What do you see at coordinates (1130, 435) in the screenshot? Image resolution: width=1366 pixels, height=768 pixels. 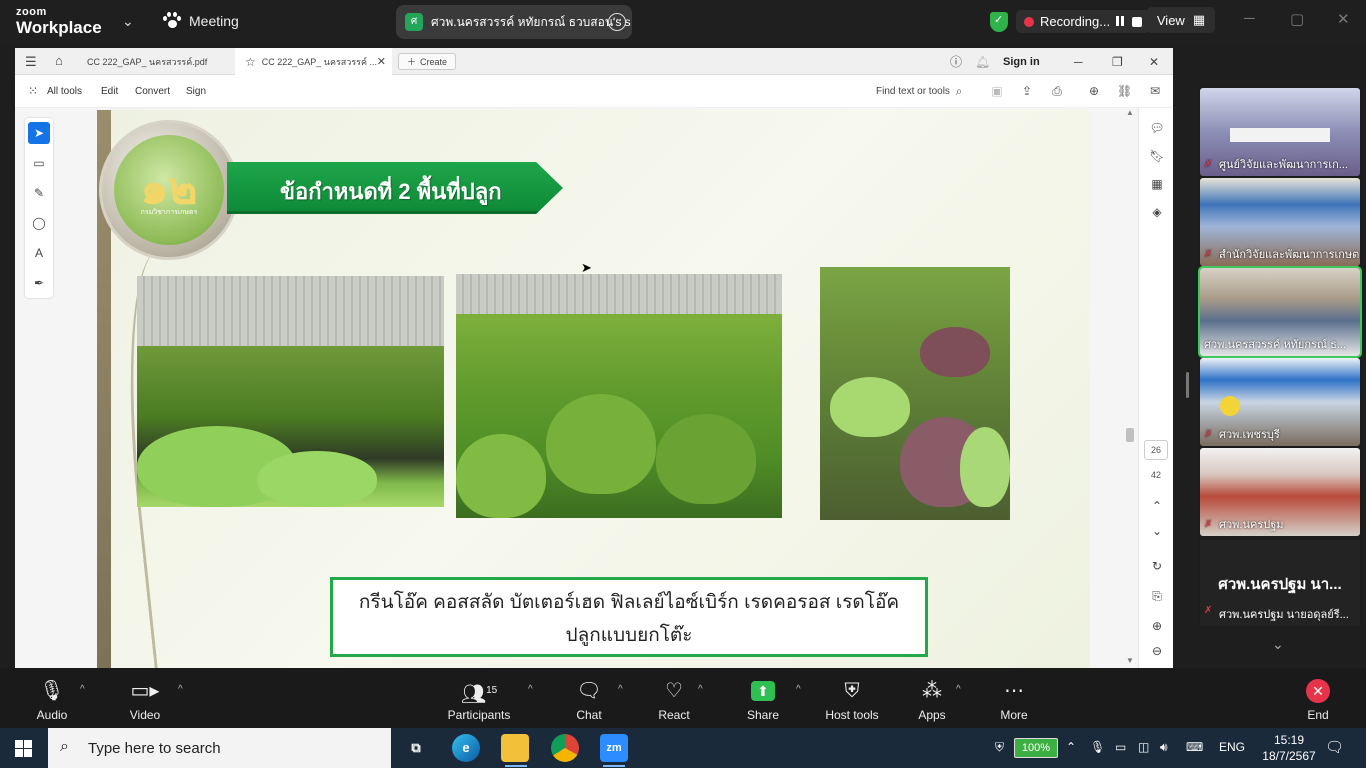 I see `scrollbar-thumb` at bounding box center [1130, 435].